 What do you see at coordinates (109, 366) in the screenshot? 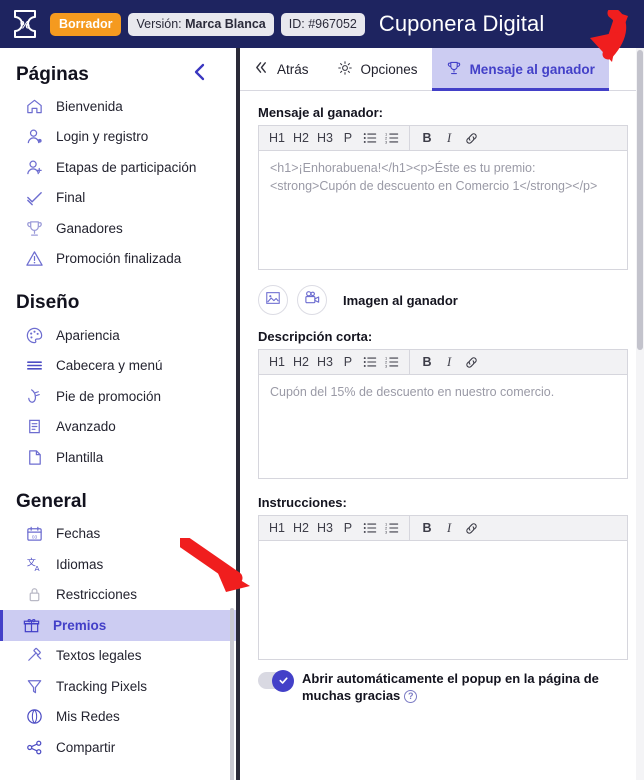
I see `sidebar-item-label: Cabecera y menú` at bounding box center [109, 366].